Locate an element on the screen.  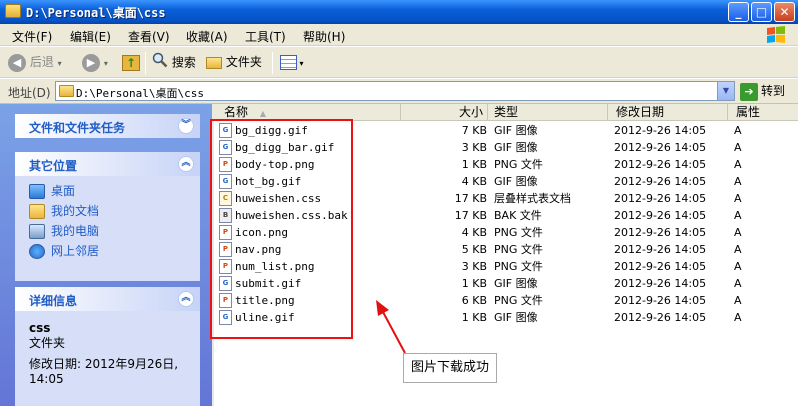
chevron-down-icon: ︾ is located at coordinates (186, 126).